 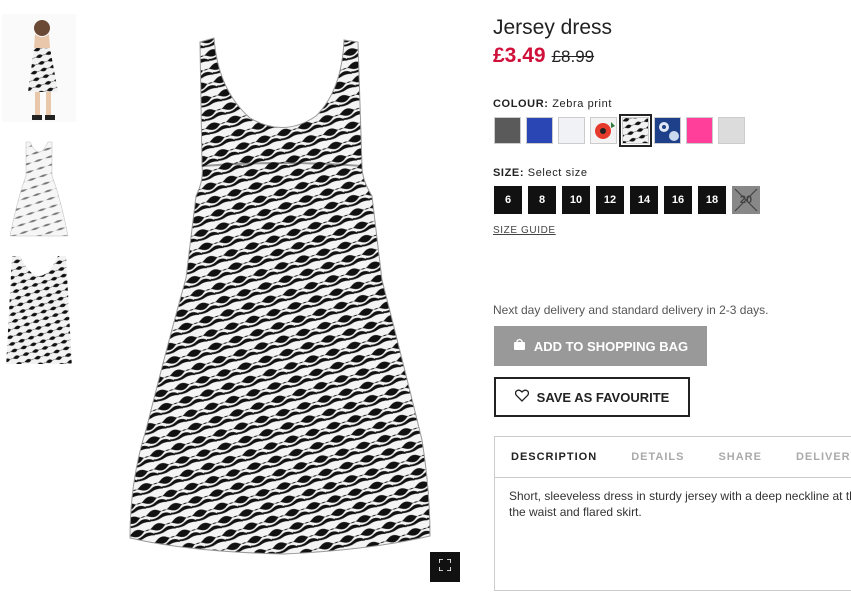 I want to click on thumbnail-dress-detail, so click(x=39, y=310).